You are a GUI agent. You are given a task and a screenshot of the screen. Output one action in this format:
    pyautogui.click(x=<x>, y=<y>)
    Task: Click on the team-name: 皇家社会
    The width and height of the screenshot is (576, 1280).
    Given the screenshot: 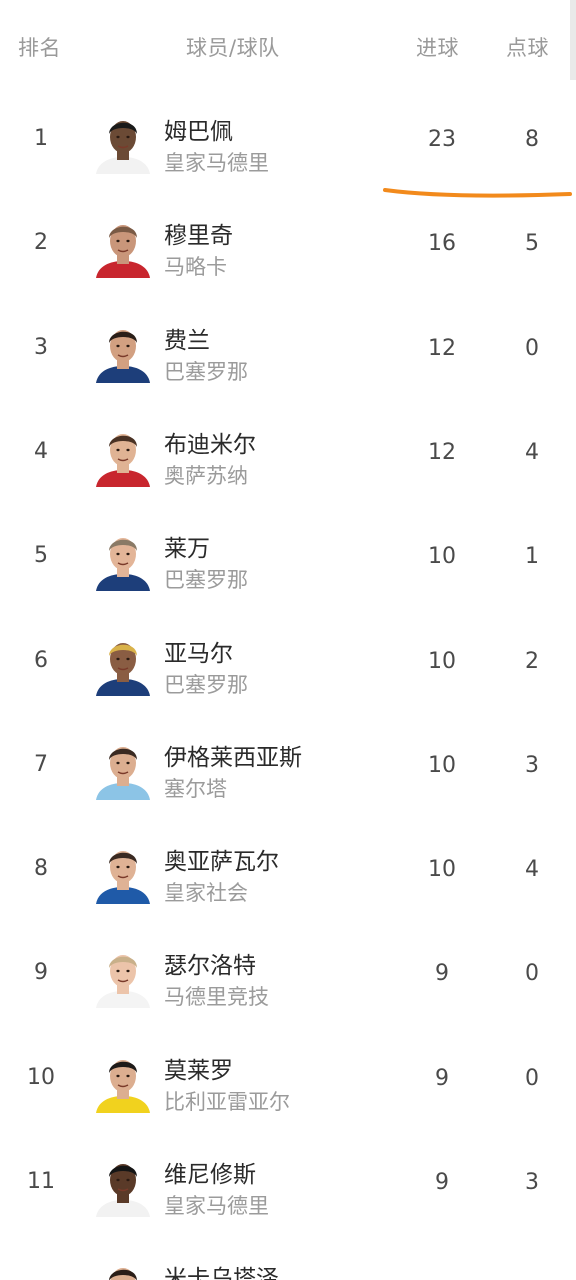 What is the action you would take?
    pyautogui.click(x=206, y=892)
    